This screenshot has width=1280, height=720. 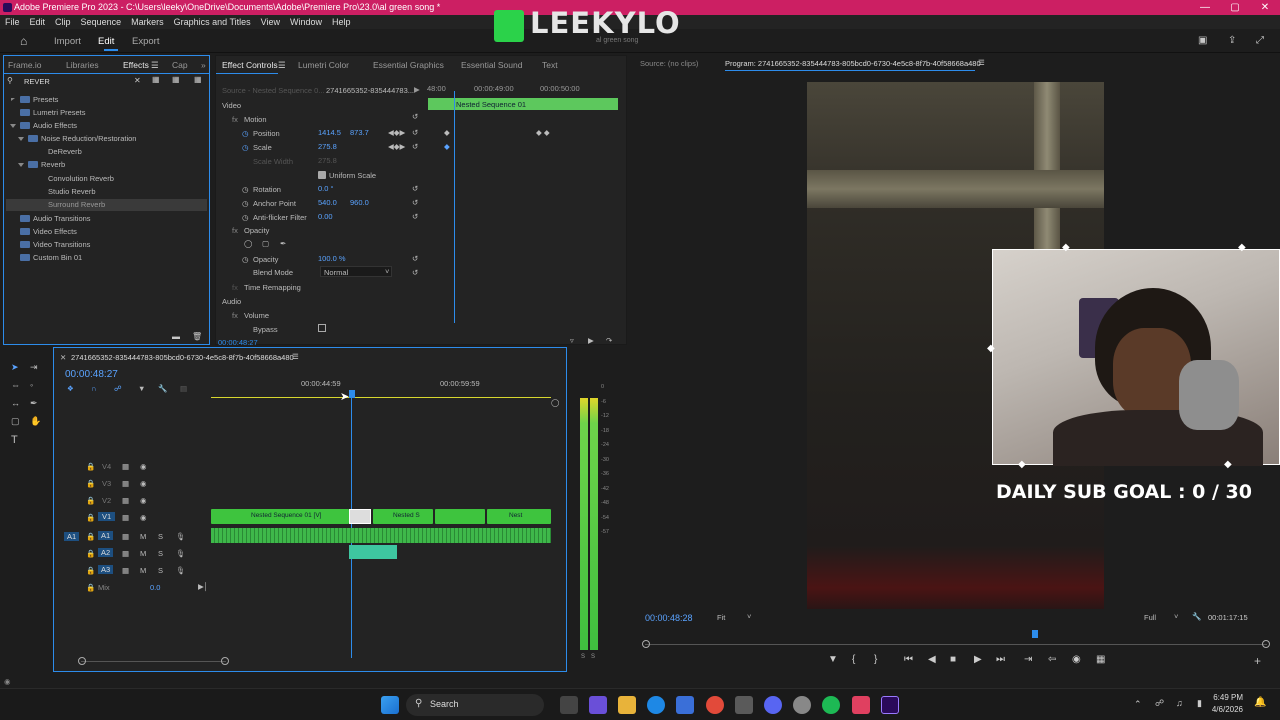 What do you see at coordinates (82, 661) in the screenshot?
I see `scroll-handle-left` at bounding box center [82, 661].